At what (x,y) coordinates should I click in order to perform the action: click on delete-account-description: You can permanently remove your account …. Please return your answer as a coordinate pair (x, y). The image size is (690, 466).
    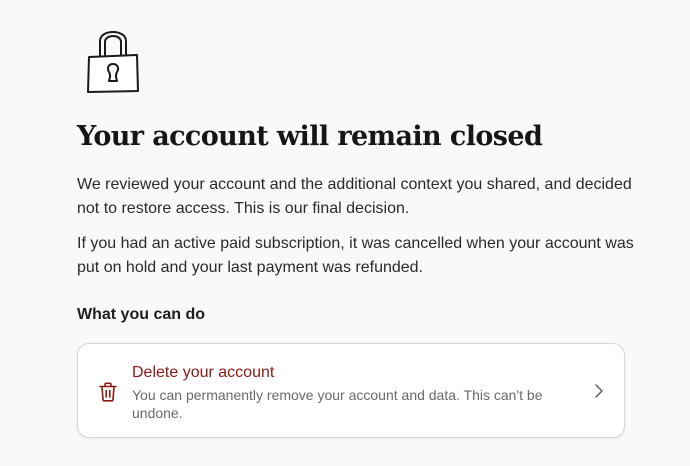
    Looking at the image, I should click on (337, 404).